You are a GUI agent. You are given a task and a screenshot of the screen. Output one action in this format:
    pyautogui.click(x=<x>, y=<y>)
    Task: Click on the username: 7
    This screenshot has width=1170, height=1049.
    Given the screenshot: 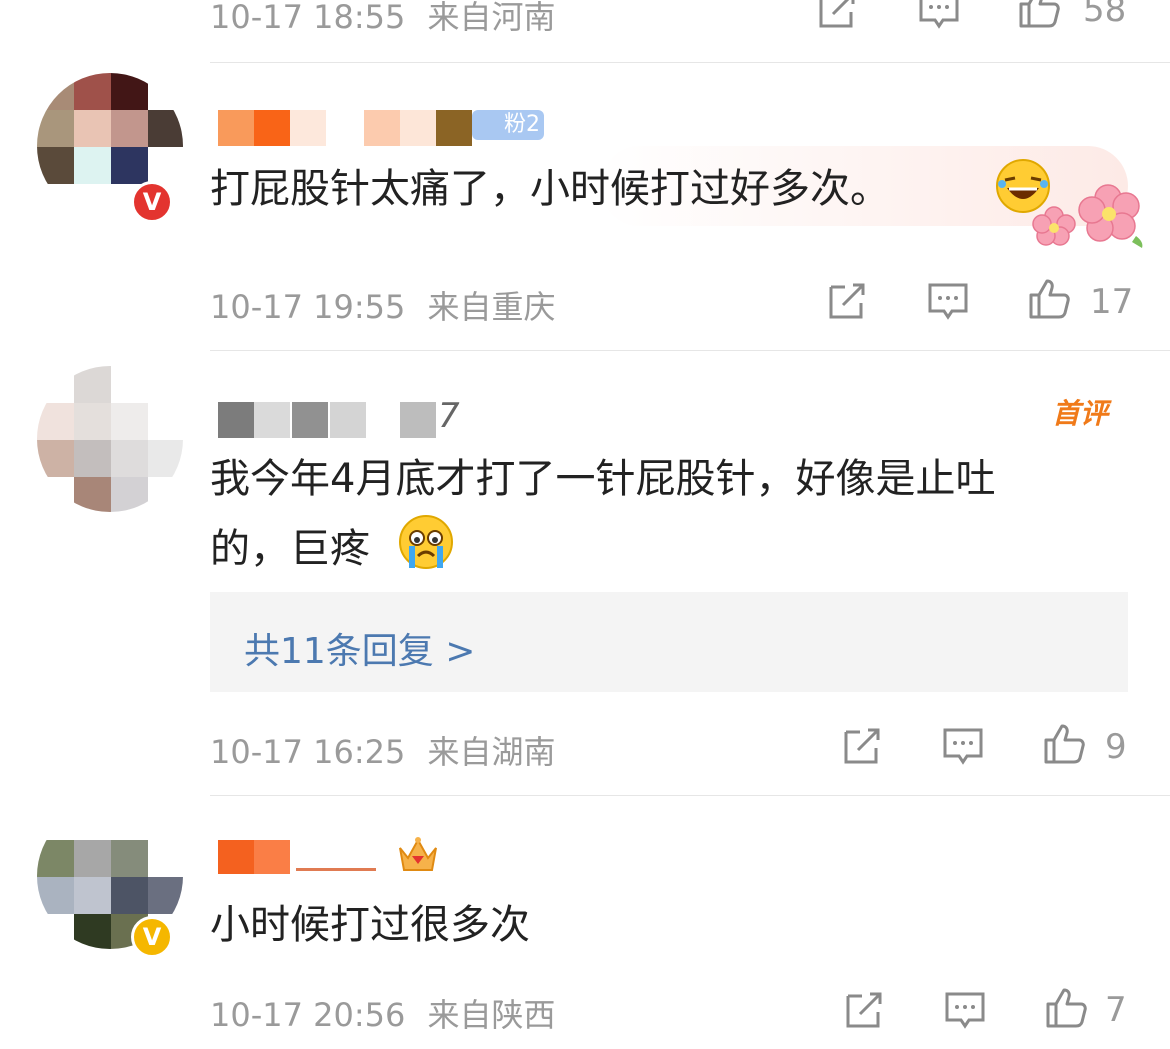 What is the action you would take?
    pyautogui.click(x=348, y=417)
    